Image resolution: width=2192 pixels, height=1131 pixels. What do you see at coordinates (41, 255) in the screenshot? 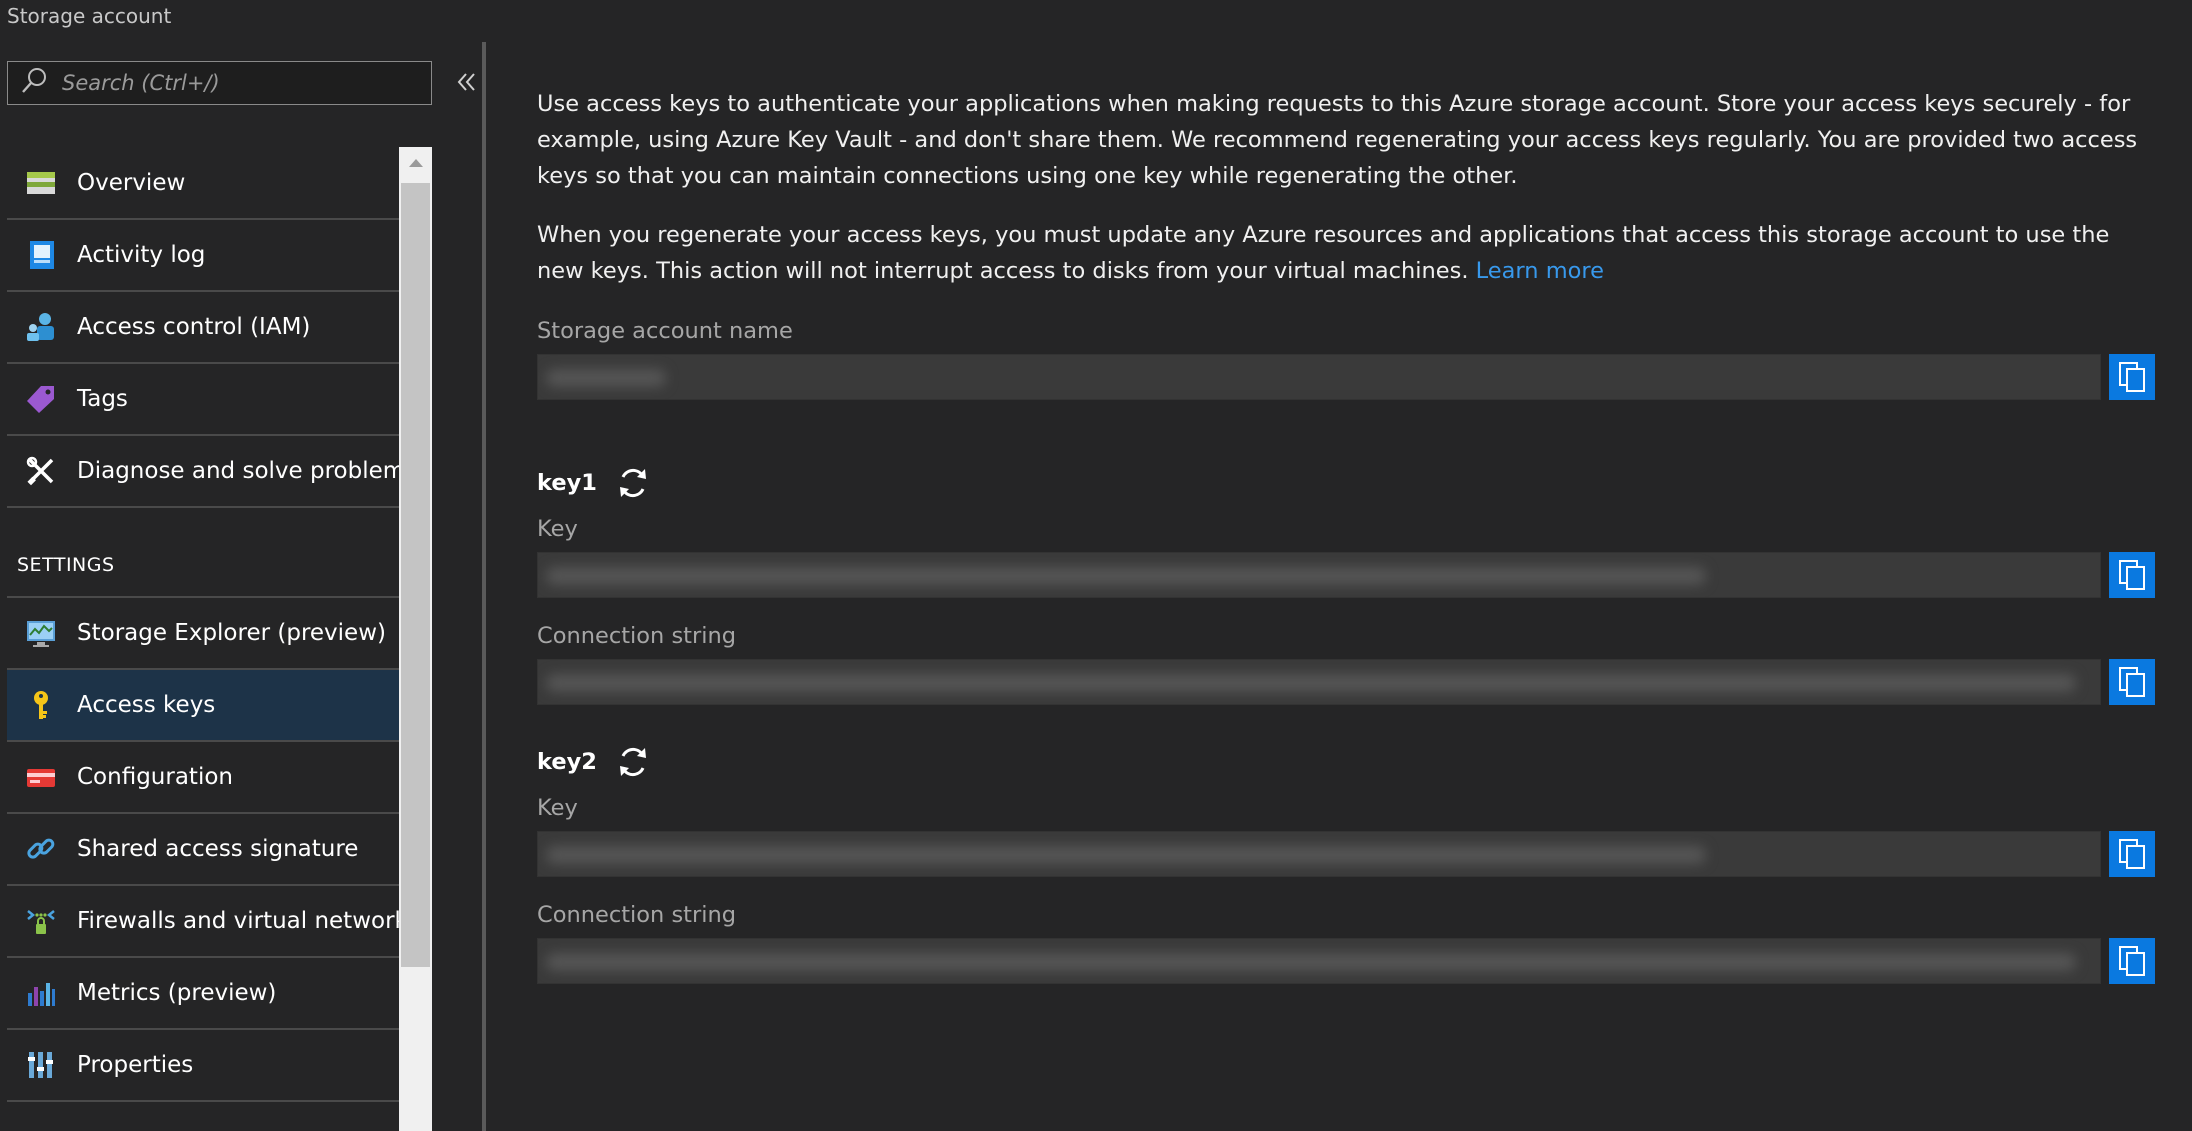
I see `activity-log-icon` at bounding box center [41, 255].